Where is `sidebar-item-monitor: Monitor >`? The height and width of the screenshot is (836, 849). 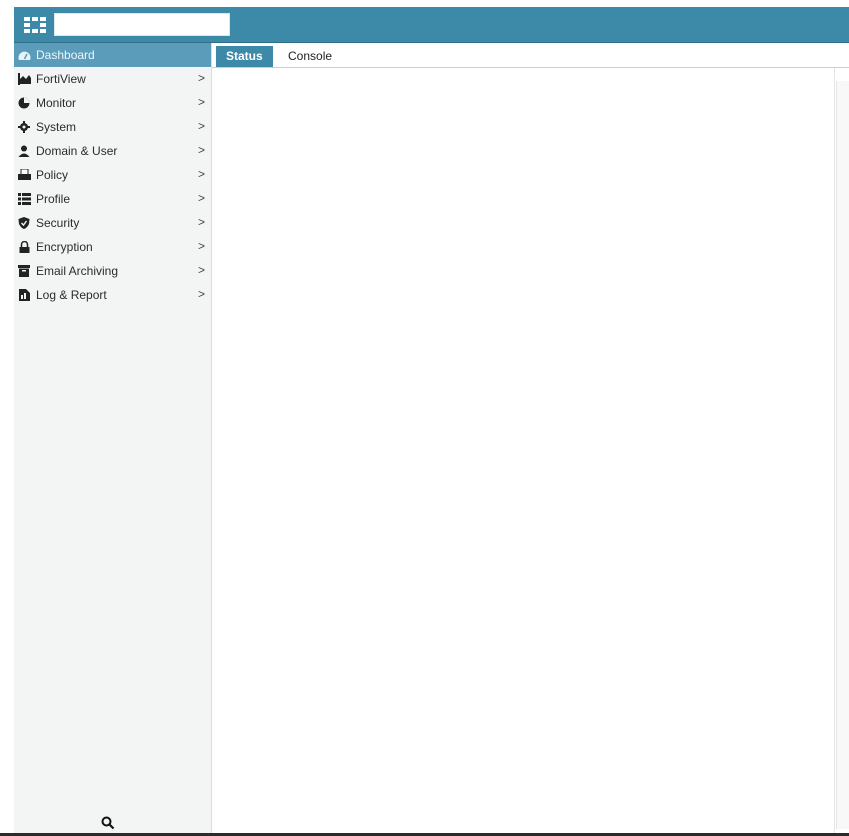
sidebar-item-monitor: Monitor > is located at coordinates (112, 103).